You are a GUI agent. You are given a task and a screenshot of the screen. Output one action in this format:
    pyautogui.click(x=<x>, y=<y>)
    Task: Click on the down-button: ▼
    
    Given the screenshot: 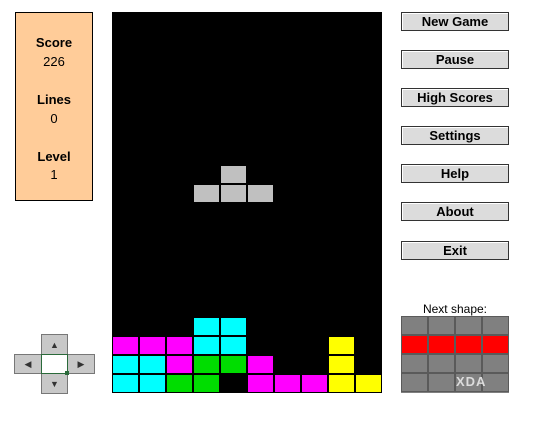 What is the action you would take?
    pyautogui.click(x=54, y=383)
    